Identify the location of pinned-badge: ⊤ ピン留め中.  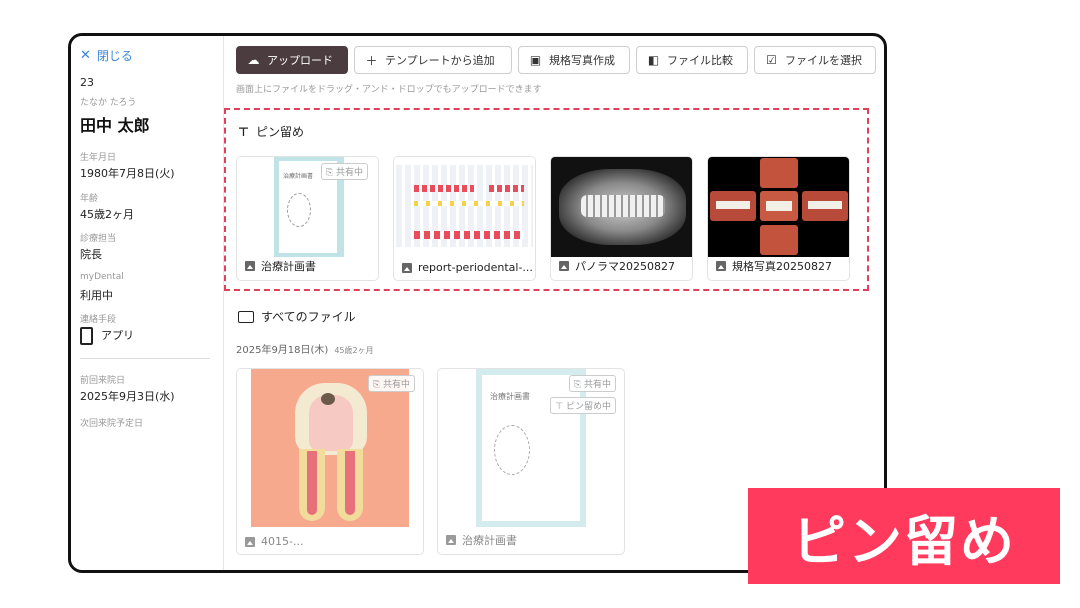
(583, 405).